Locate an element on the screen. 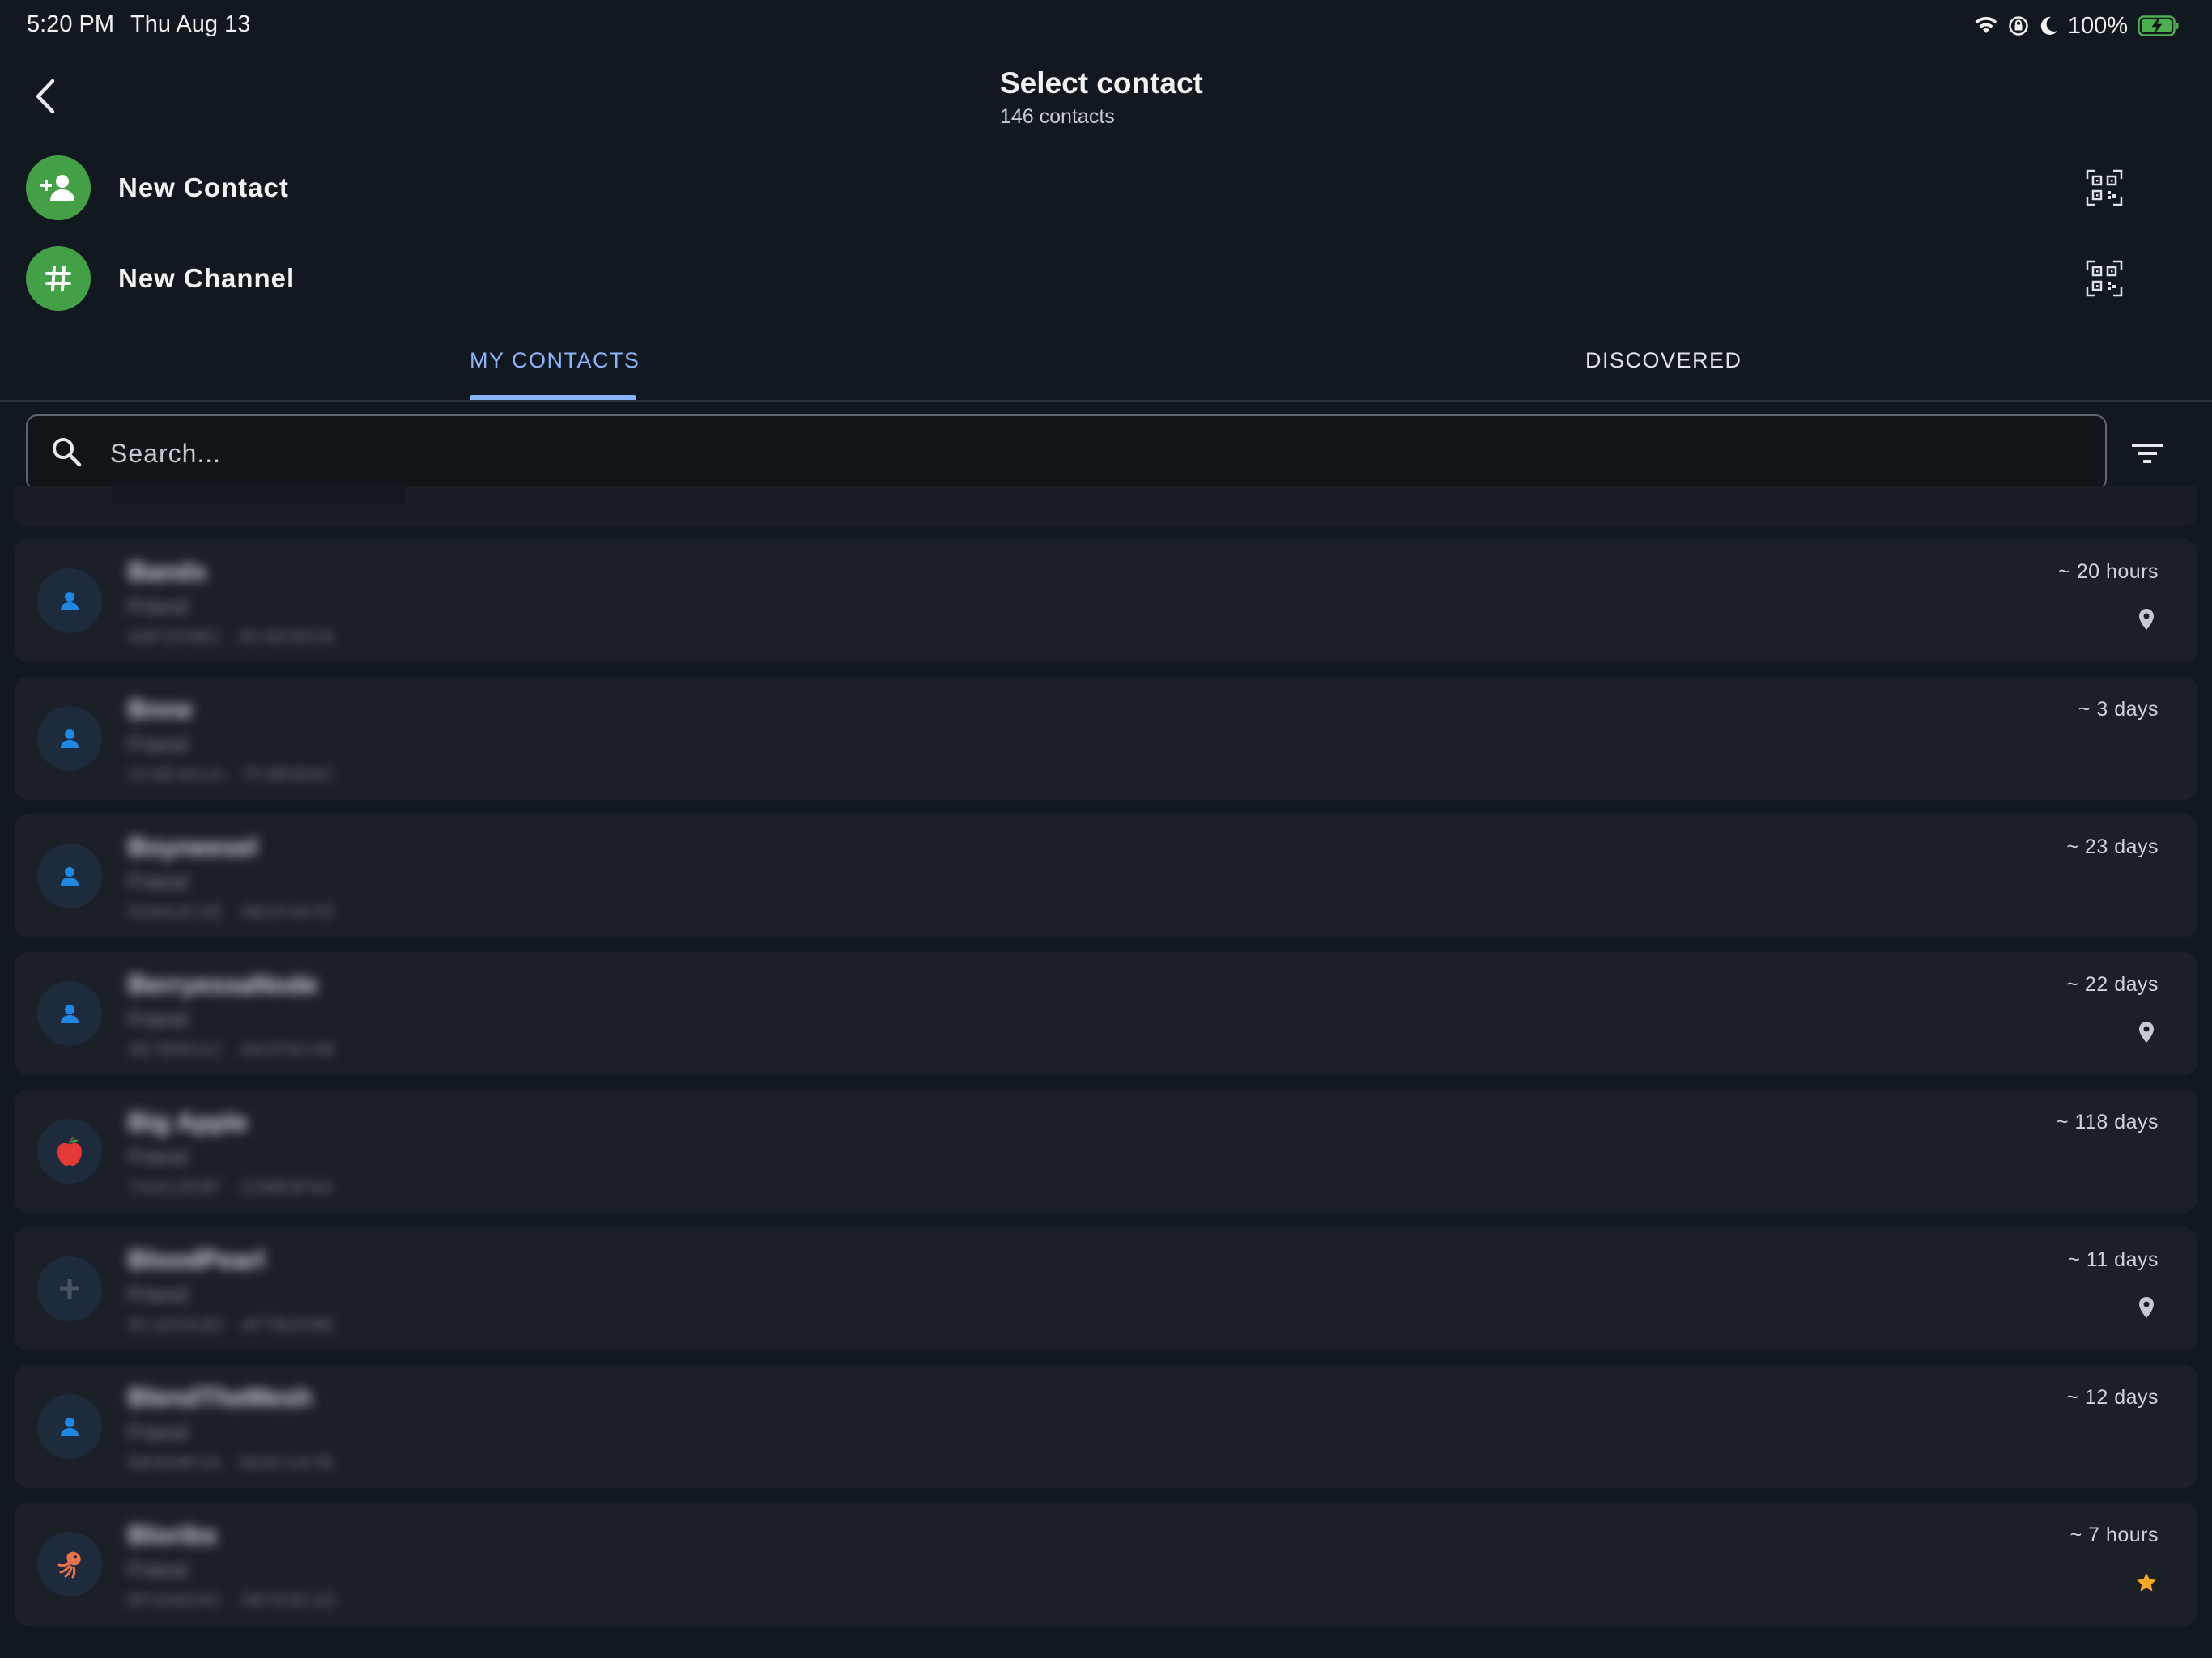  header-title-block: Select contact 146 contacts is located at coordinates (1102, 97).